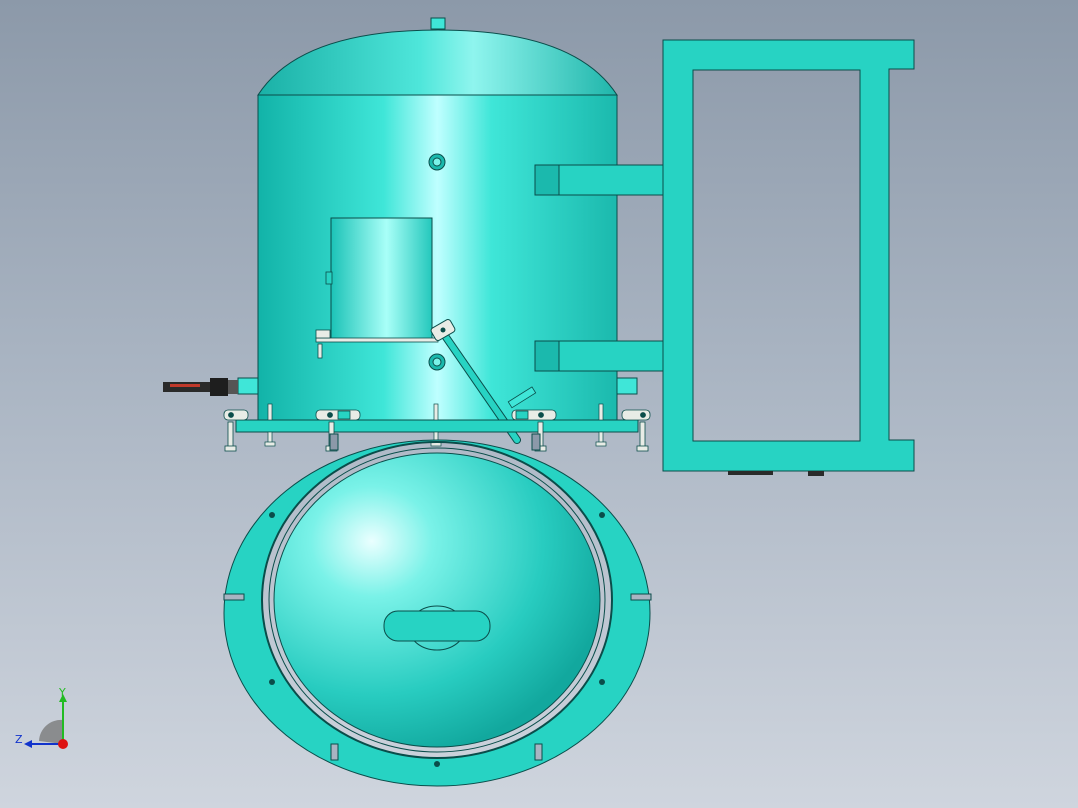 The height and width of the screenshot is (808, 1078). What do you see at coordinates (437, 426) in the screenshot?
I see `base-flange` at bounding box center [437, 426].